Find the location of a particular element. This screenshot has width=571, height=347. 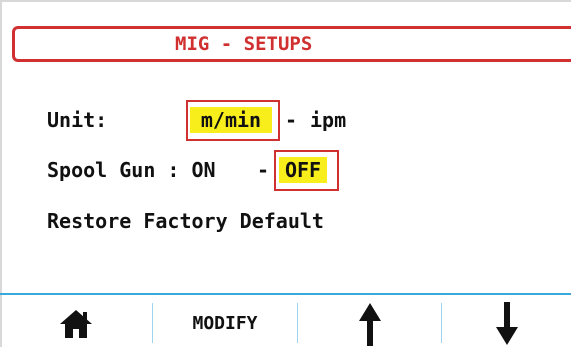

modify-button: MODIFY is located at coordinates (225, 323).